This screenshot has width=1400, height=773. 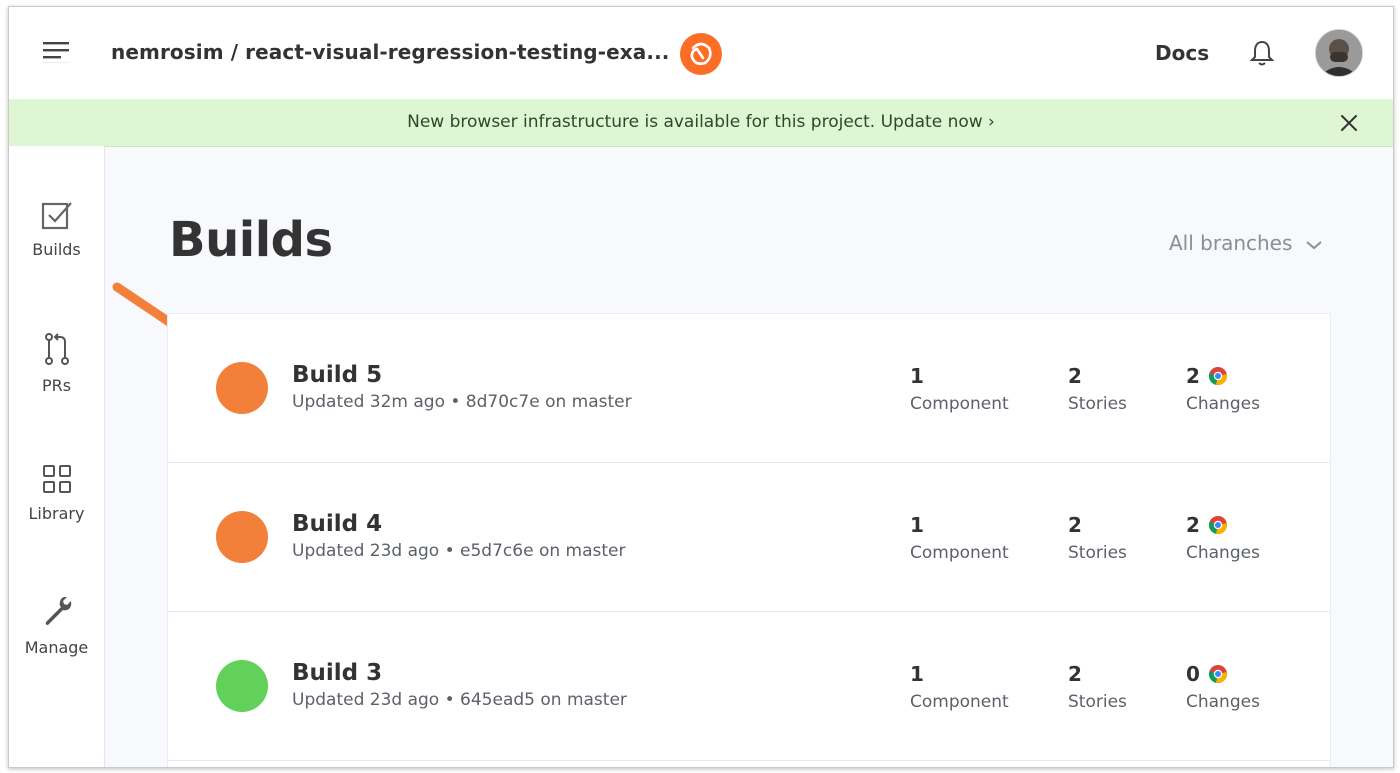 I want to click on wrench-icon, so click(x=58, y=610).